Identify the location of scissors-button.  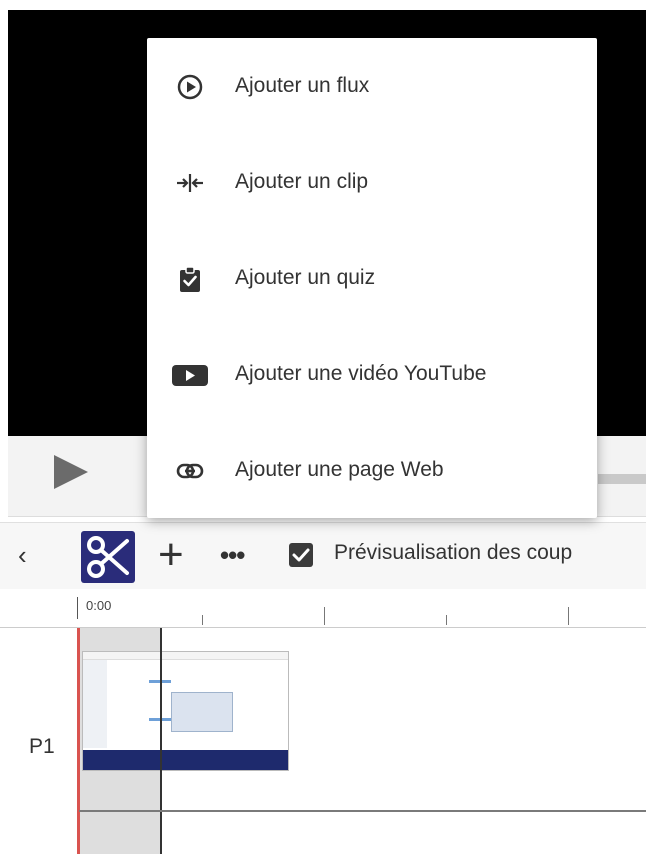
(108, 557).